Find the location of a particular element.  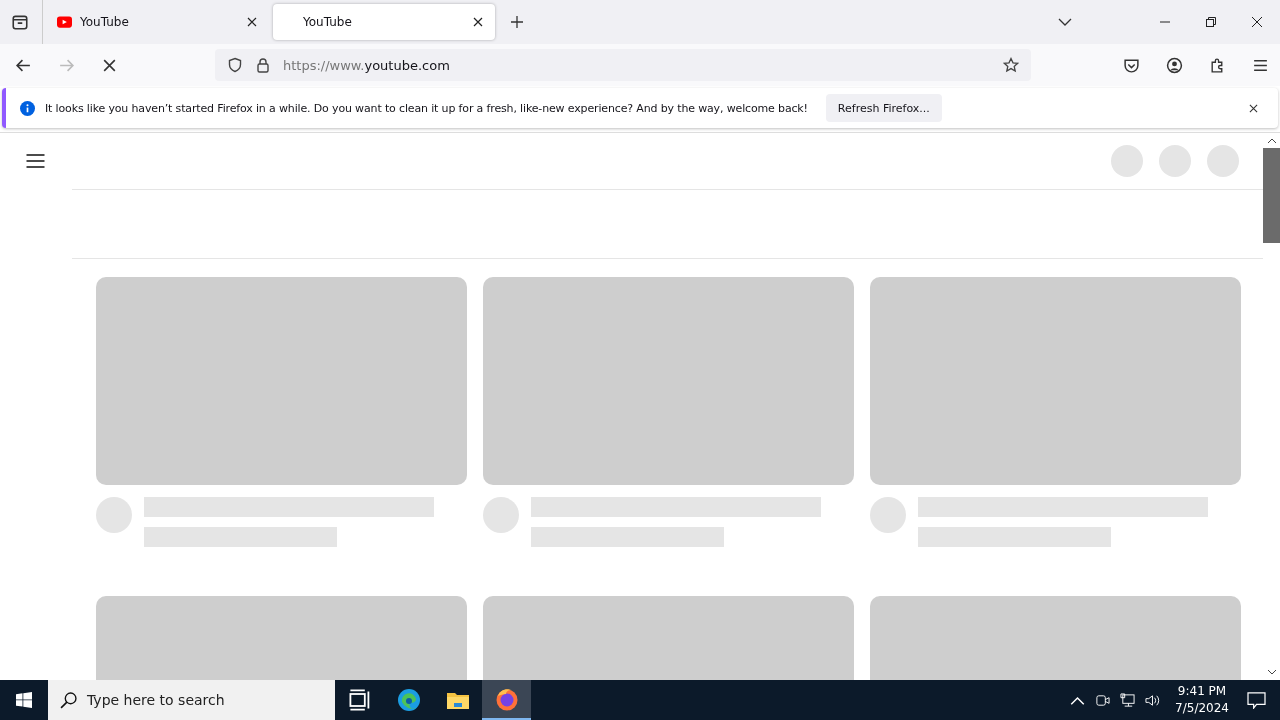

taskbar-search-field: Type here to search is located at coordinates (191, 700).